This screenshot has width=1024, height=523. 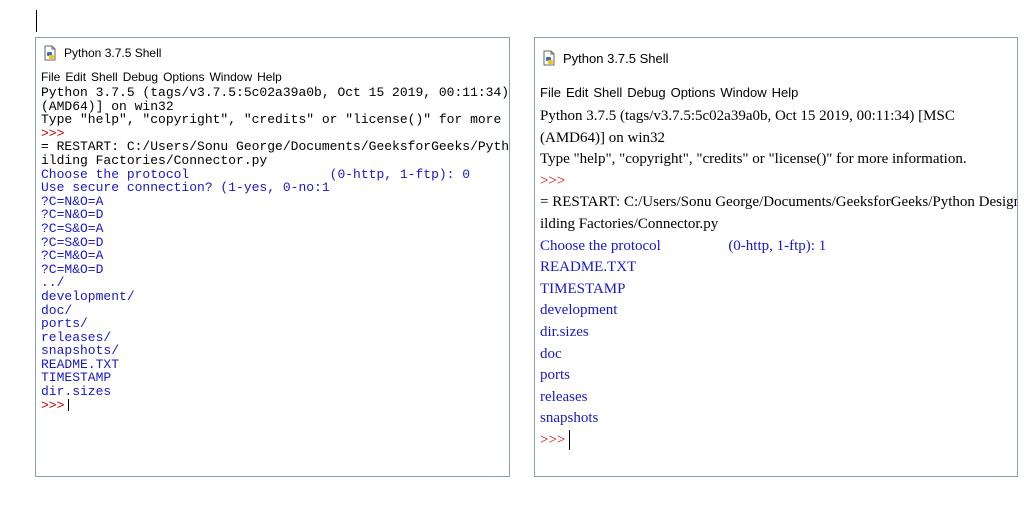 What do you see at coordinates (564, 396) in the screenshot?
I see `shell-line: releases` at bounding box center [564, 396].